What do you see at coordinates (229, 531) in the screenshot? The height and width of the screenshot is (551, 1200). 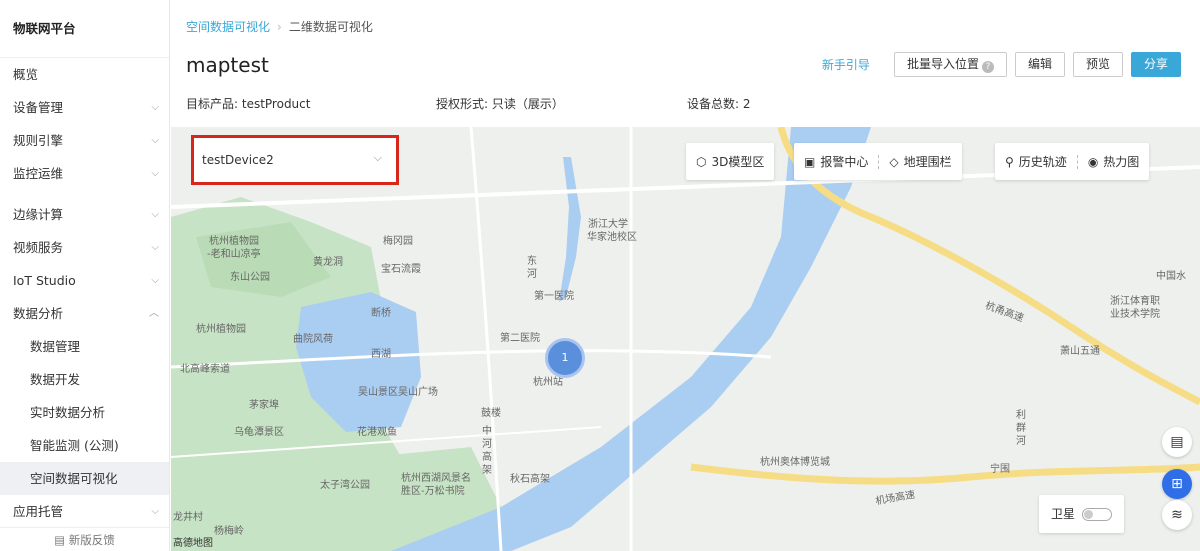 I see `map-label: 杨梅岭` at bounding box center [229, 531].